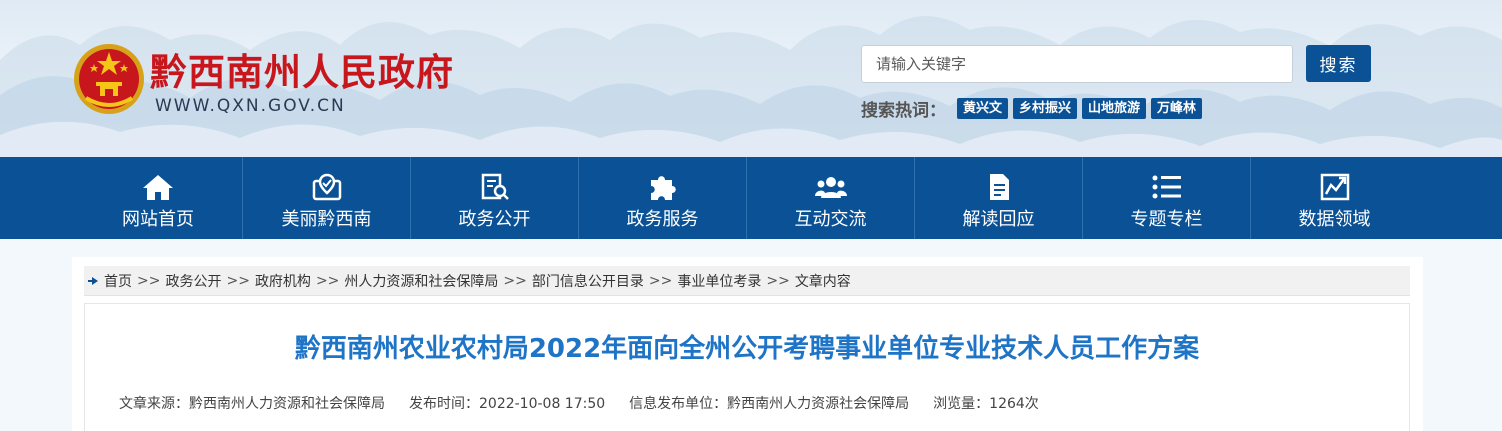  I want to click on article-title: 黔西南州农业农村局2022年面向全州公开考聘事业单位专业技术人员工作方案, so click(747, 349).